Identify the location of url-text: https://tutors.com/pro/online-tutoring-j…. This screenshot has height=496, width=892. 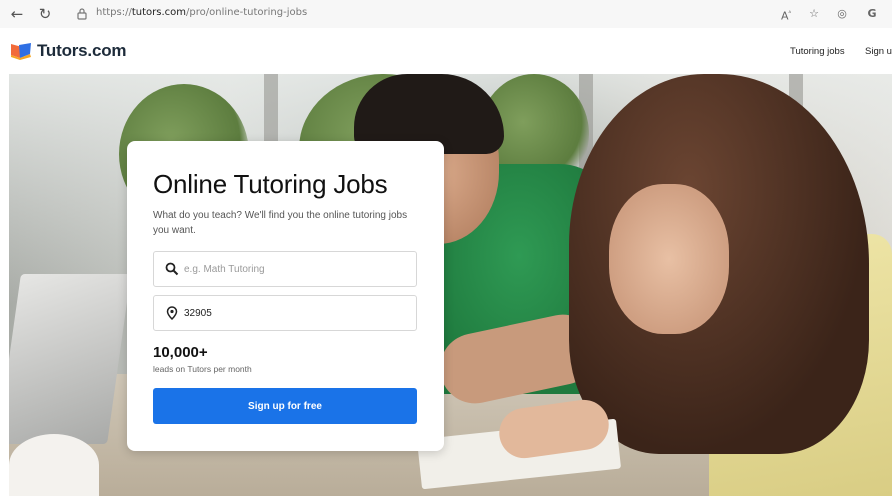
(201, 12).